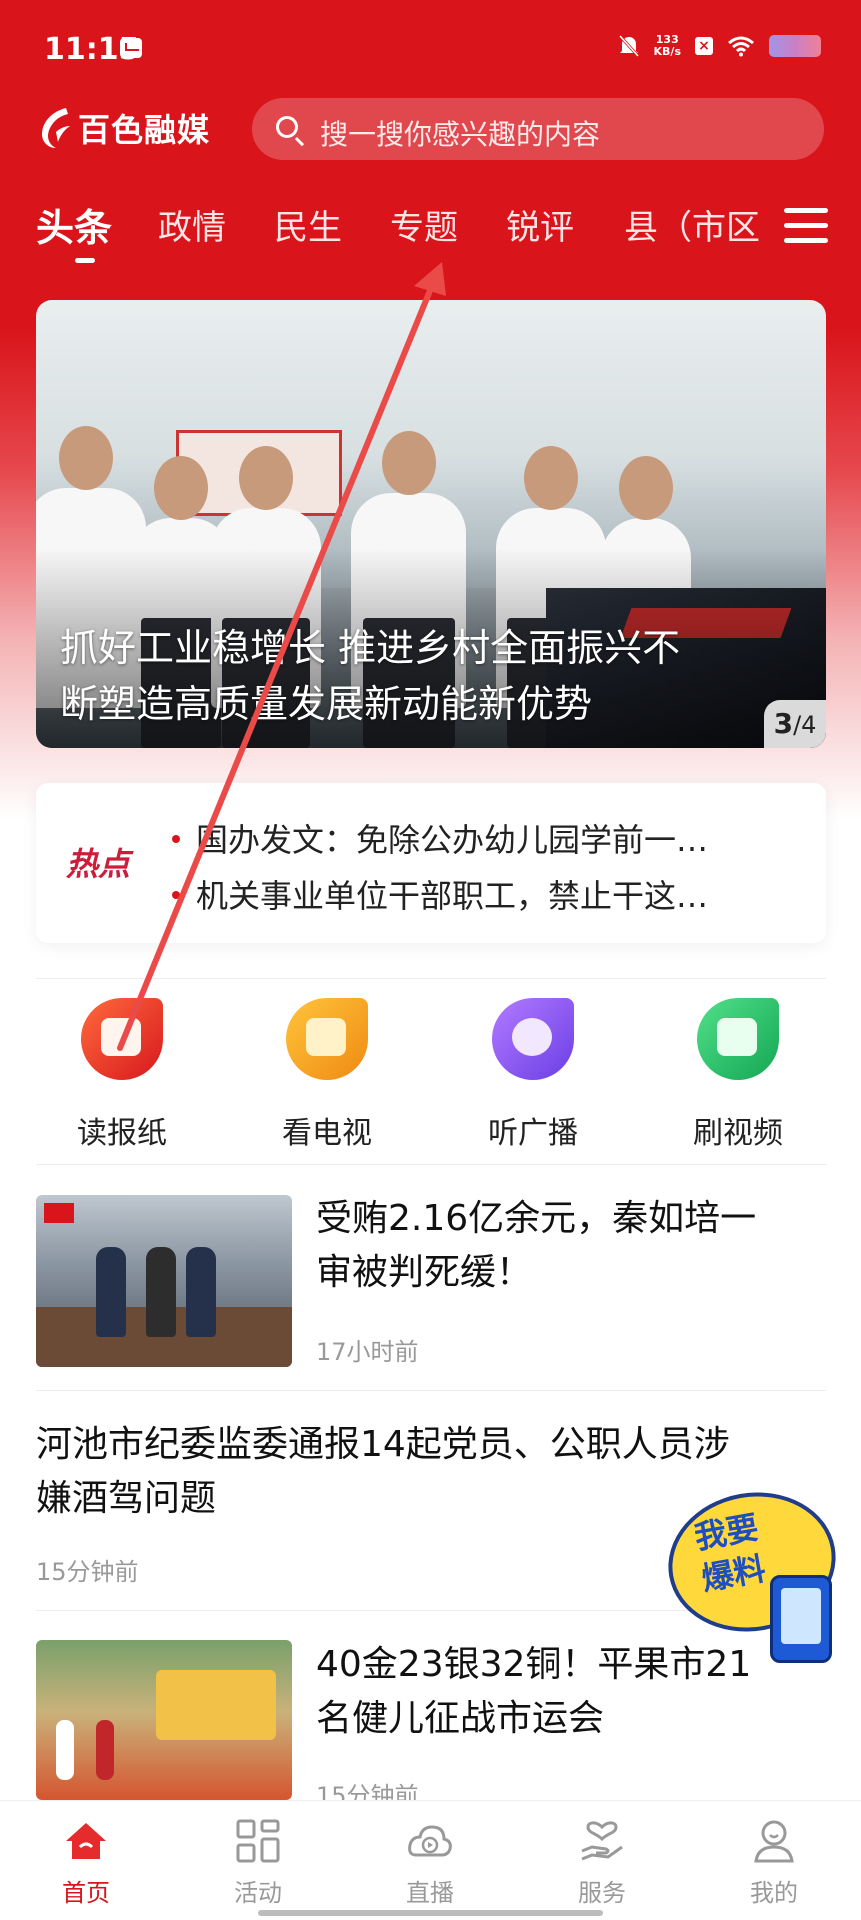 The width and height of the screenshot is (861, 1920). I want to click on nav-activities: 活动, so click(258, 1862).